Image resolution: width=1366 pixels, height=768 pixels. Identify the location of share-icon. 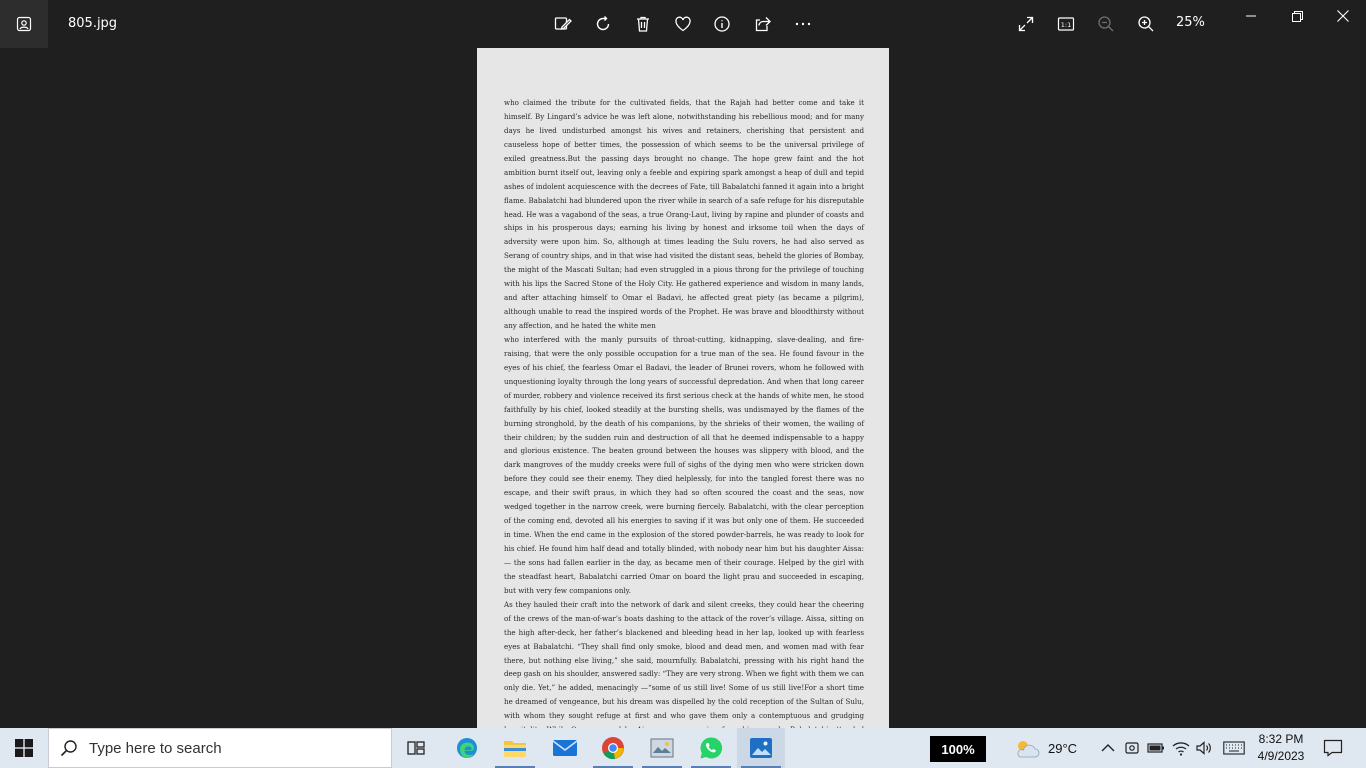
(763, 24).